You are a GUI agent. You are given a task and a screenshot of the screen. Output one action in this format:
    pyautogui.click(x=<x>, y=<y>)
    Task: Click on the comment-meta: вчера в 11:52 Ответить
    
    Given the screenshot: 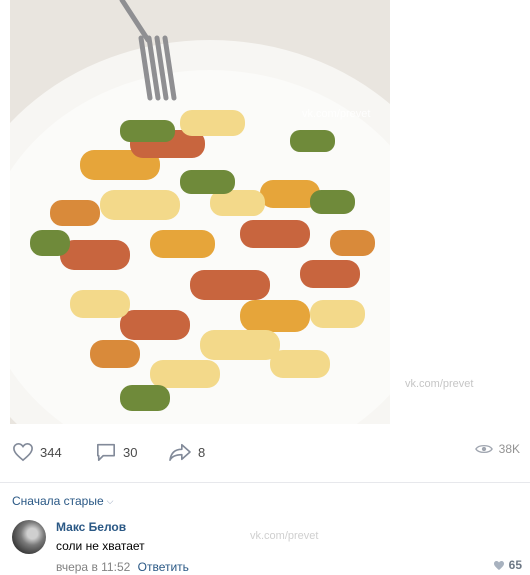 What is the action you would take?
    pyautogui.click(x=122, y=567)
    